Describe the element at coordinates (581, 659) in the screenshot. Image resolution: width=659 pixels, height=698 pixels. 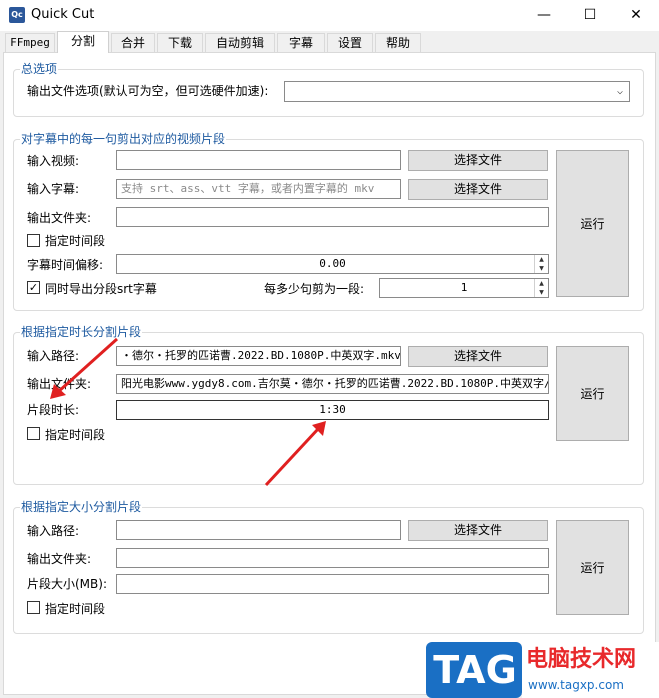
I see `watermark-site-name: 电脑技术网` at that location.